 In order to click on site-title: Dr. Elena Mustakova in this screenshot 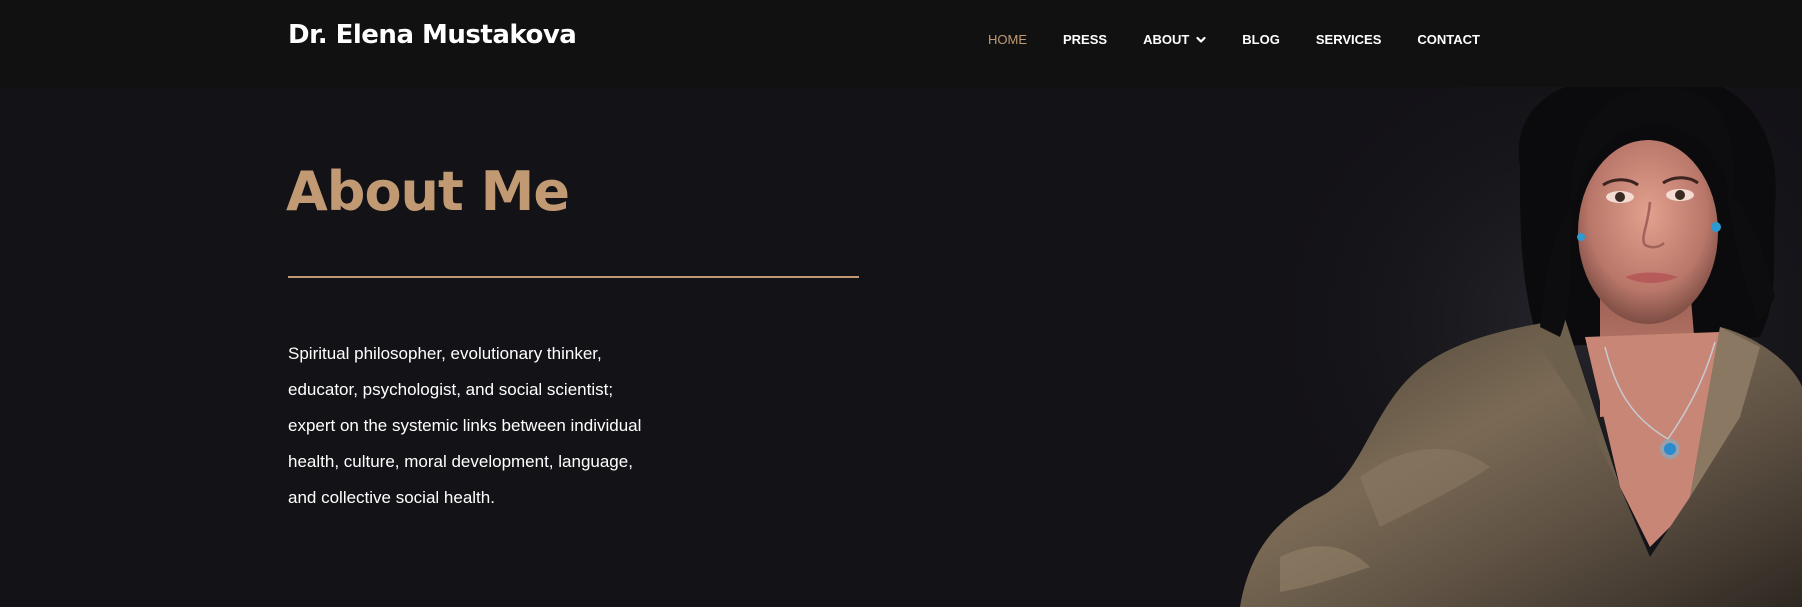, I will do `click(432, 35)`.